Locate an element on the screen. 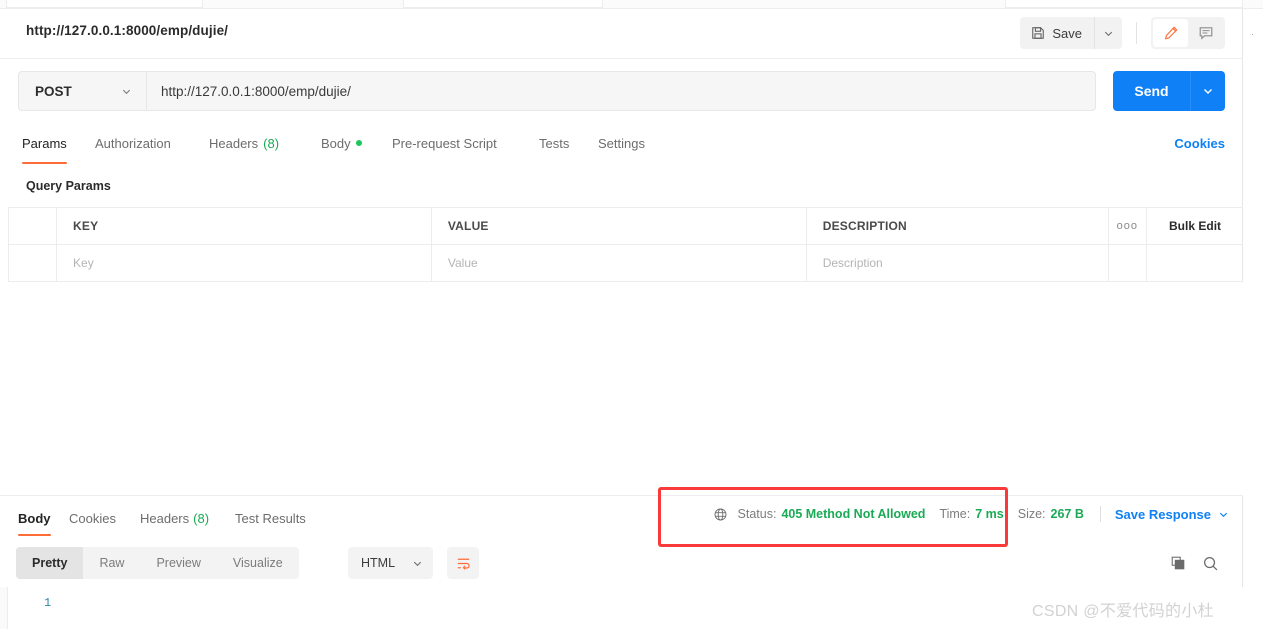 The width and height of the screenshot is (1263, 629). rail-indicator-icon: · is located at coordinates (1252, 34).